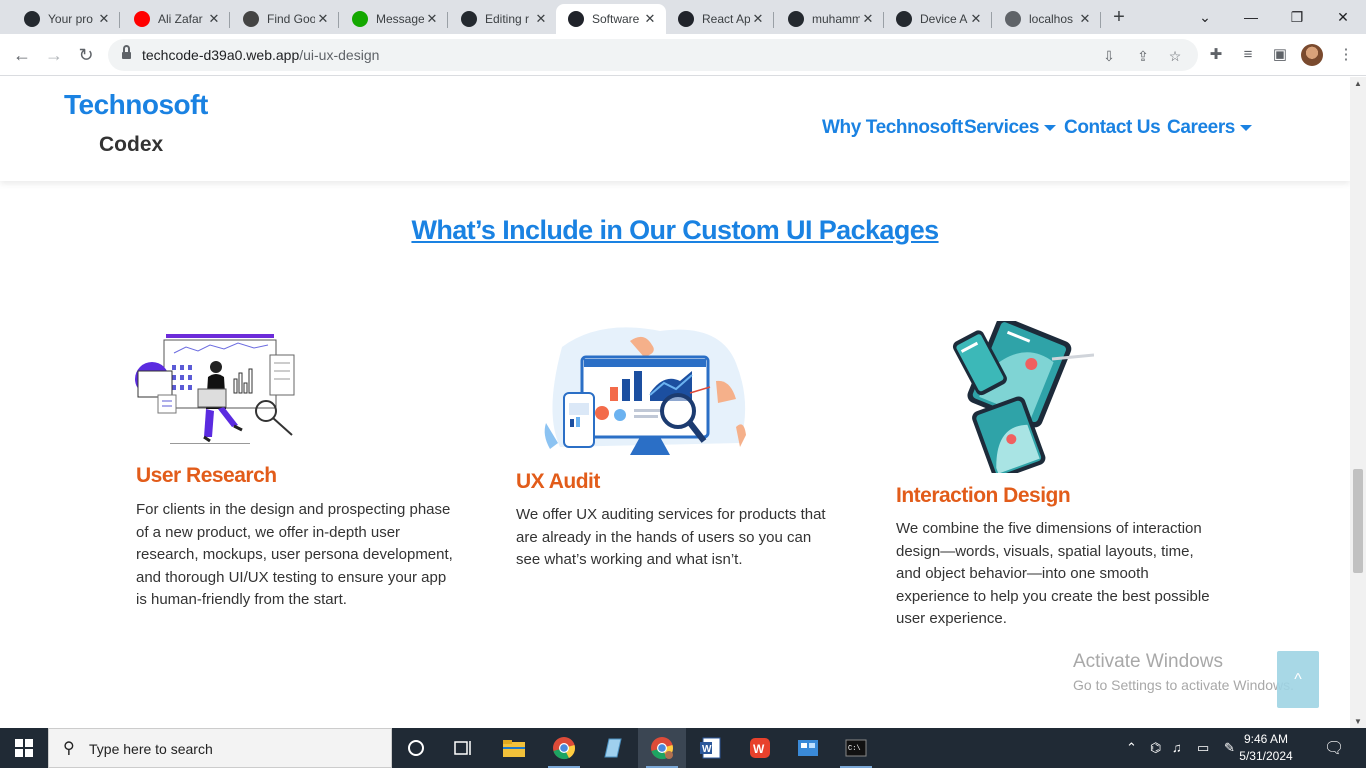 This screenshot has width=1366, height=768. What do you see at coordinates (944, 19) in the screenshot?
I see `tab-title: Device A` at bounding box center [944, 19].